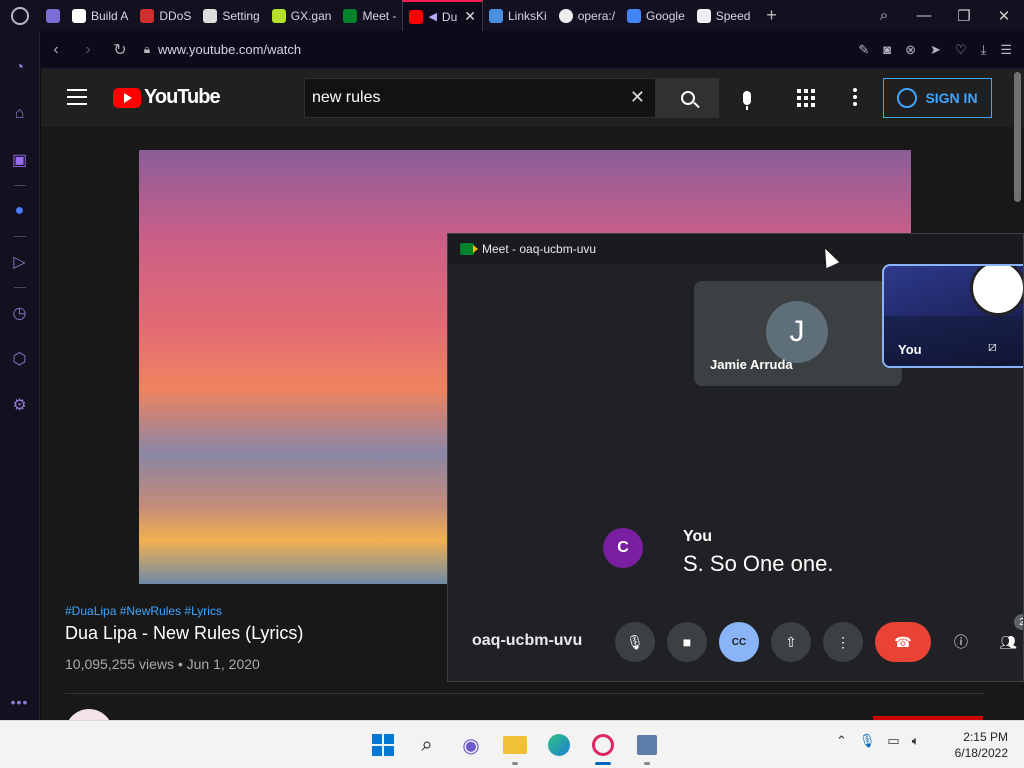  Describe the element at coordinates (143, 611) in the screenshot. I see `video-hashtags: #DuaLipa #NewRules #Lyrics` at that location.